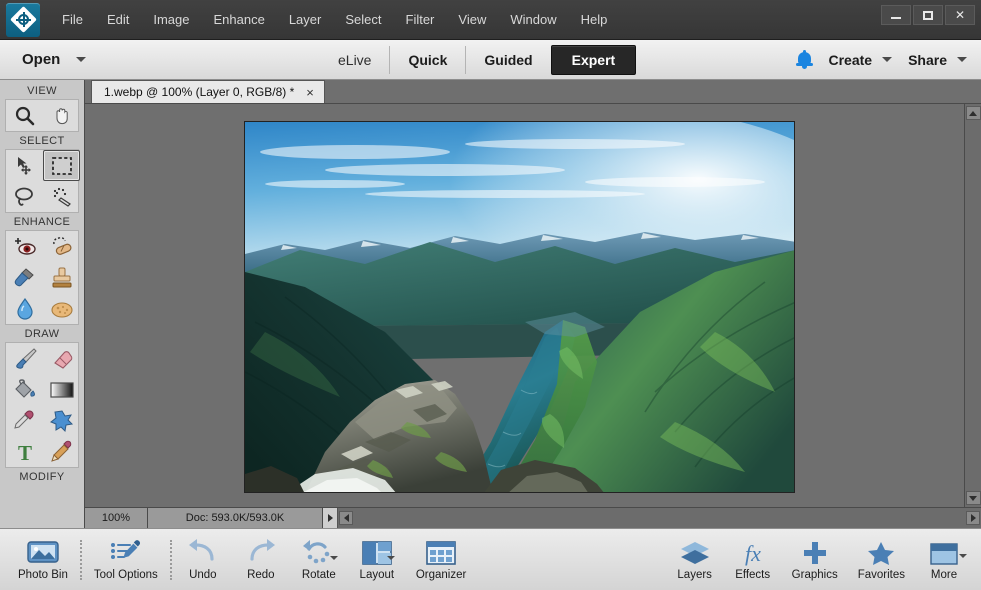  I want to click on menu-item-window: Window, so click(533, 20).